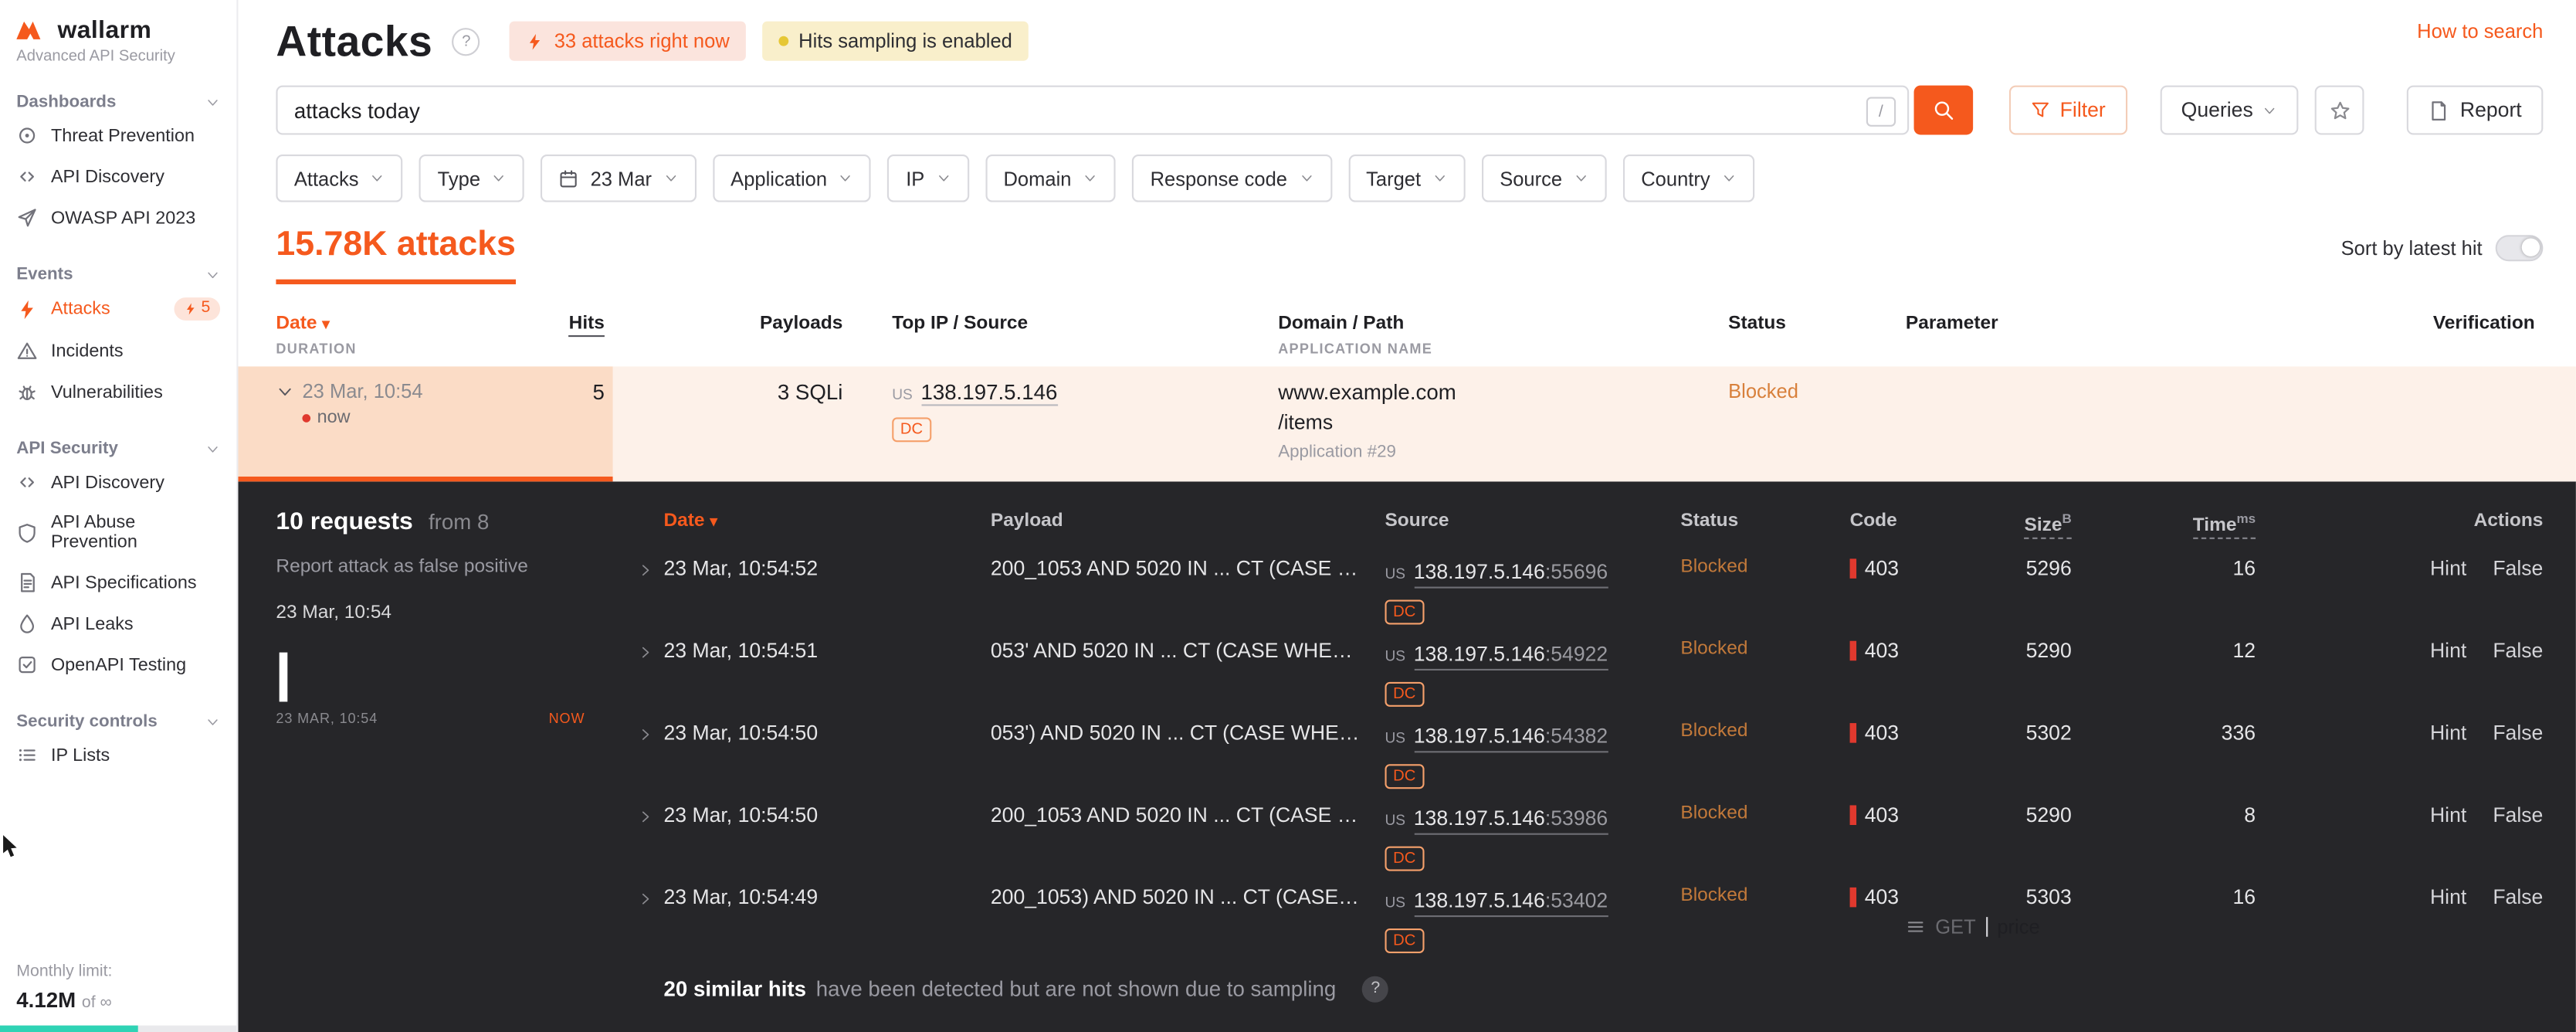 The height and width of the screenshot is (1032, 2576). What do you see at coordinates (1232, 178) in the screenshot?
I see `filter-chip-response-code: Response code` at bounding box center [1232, 178].